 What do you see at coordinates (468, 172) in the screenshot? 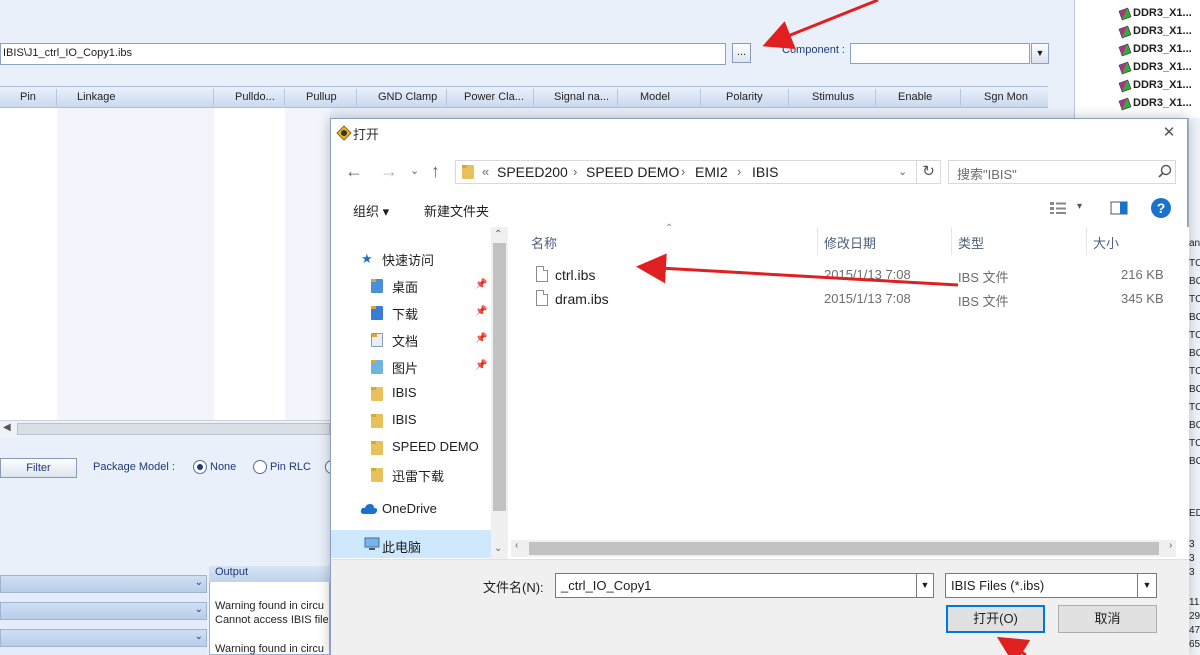
I see `folder-icon` at bounding box center [468, 172].